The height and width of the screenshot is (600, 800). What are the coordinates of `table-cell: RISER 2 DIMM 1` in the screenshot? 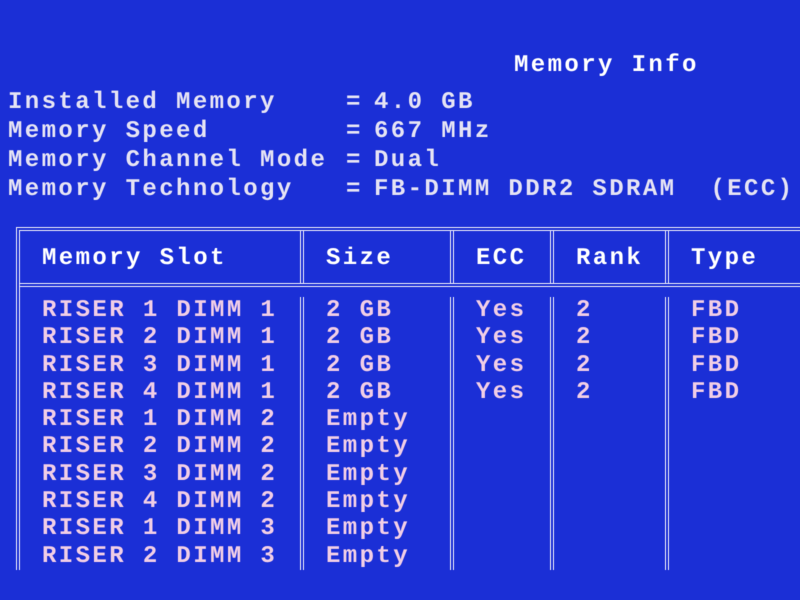 It's located at (160, 338).